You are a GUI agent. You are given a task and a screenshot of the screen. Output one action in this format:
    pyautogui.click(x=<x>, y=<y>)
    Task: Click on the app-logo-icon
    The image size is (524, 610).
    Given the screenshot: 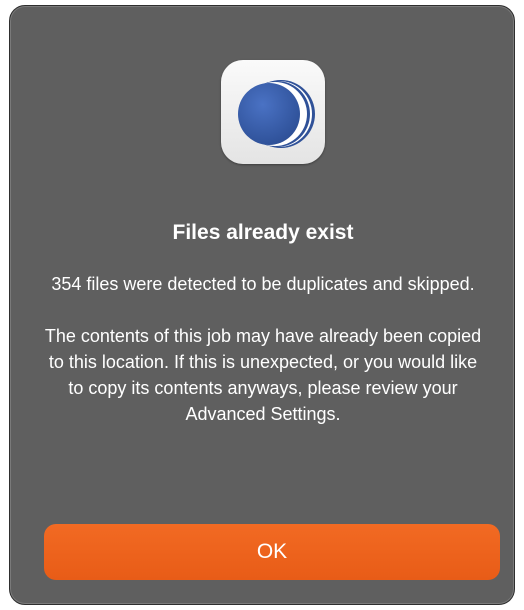 What is the action you would take?
    pyautogui.click(x=273, y=112)
    